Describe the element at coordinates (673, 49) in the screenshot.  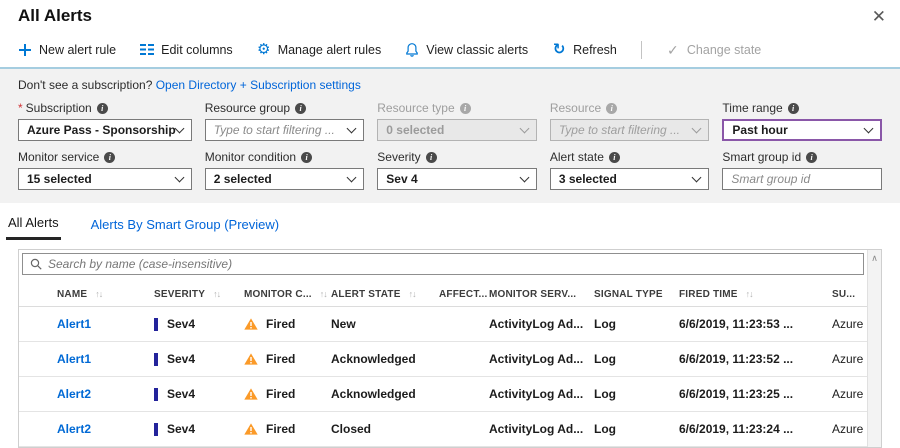
I see `check-icon: ✓` at that location.